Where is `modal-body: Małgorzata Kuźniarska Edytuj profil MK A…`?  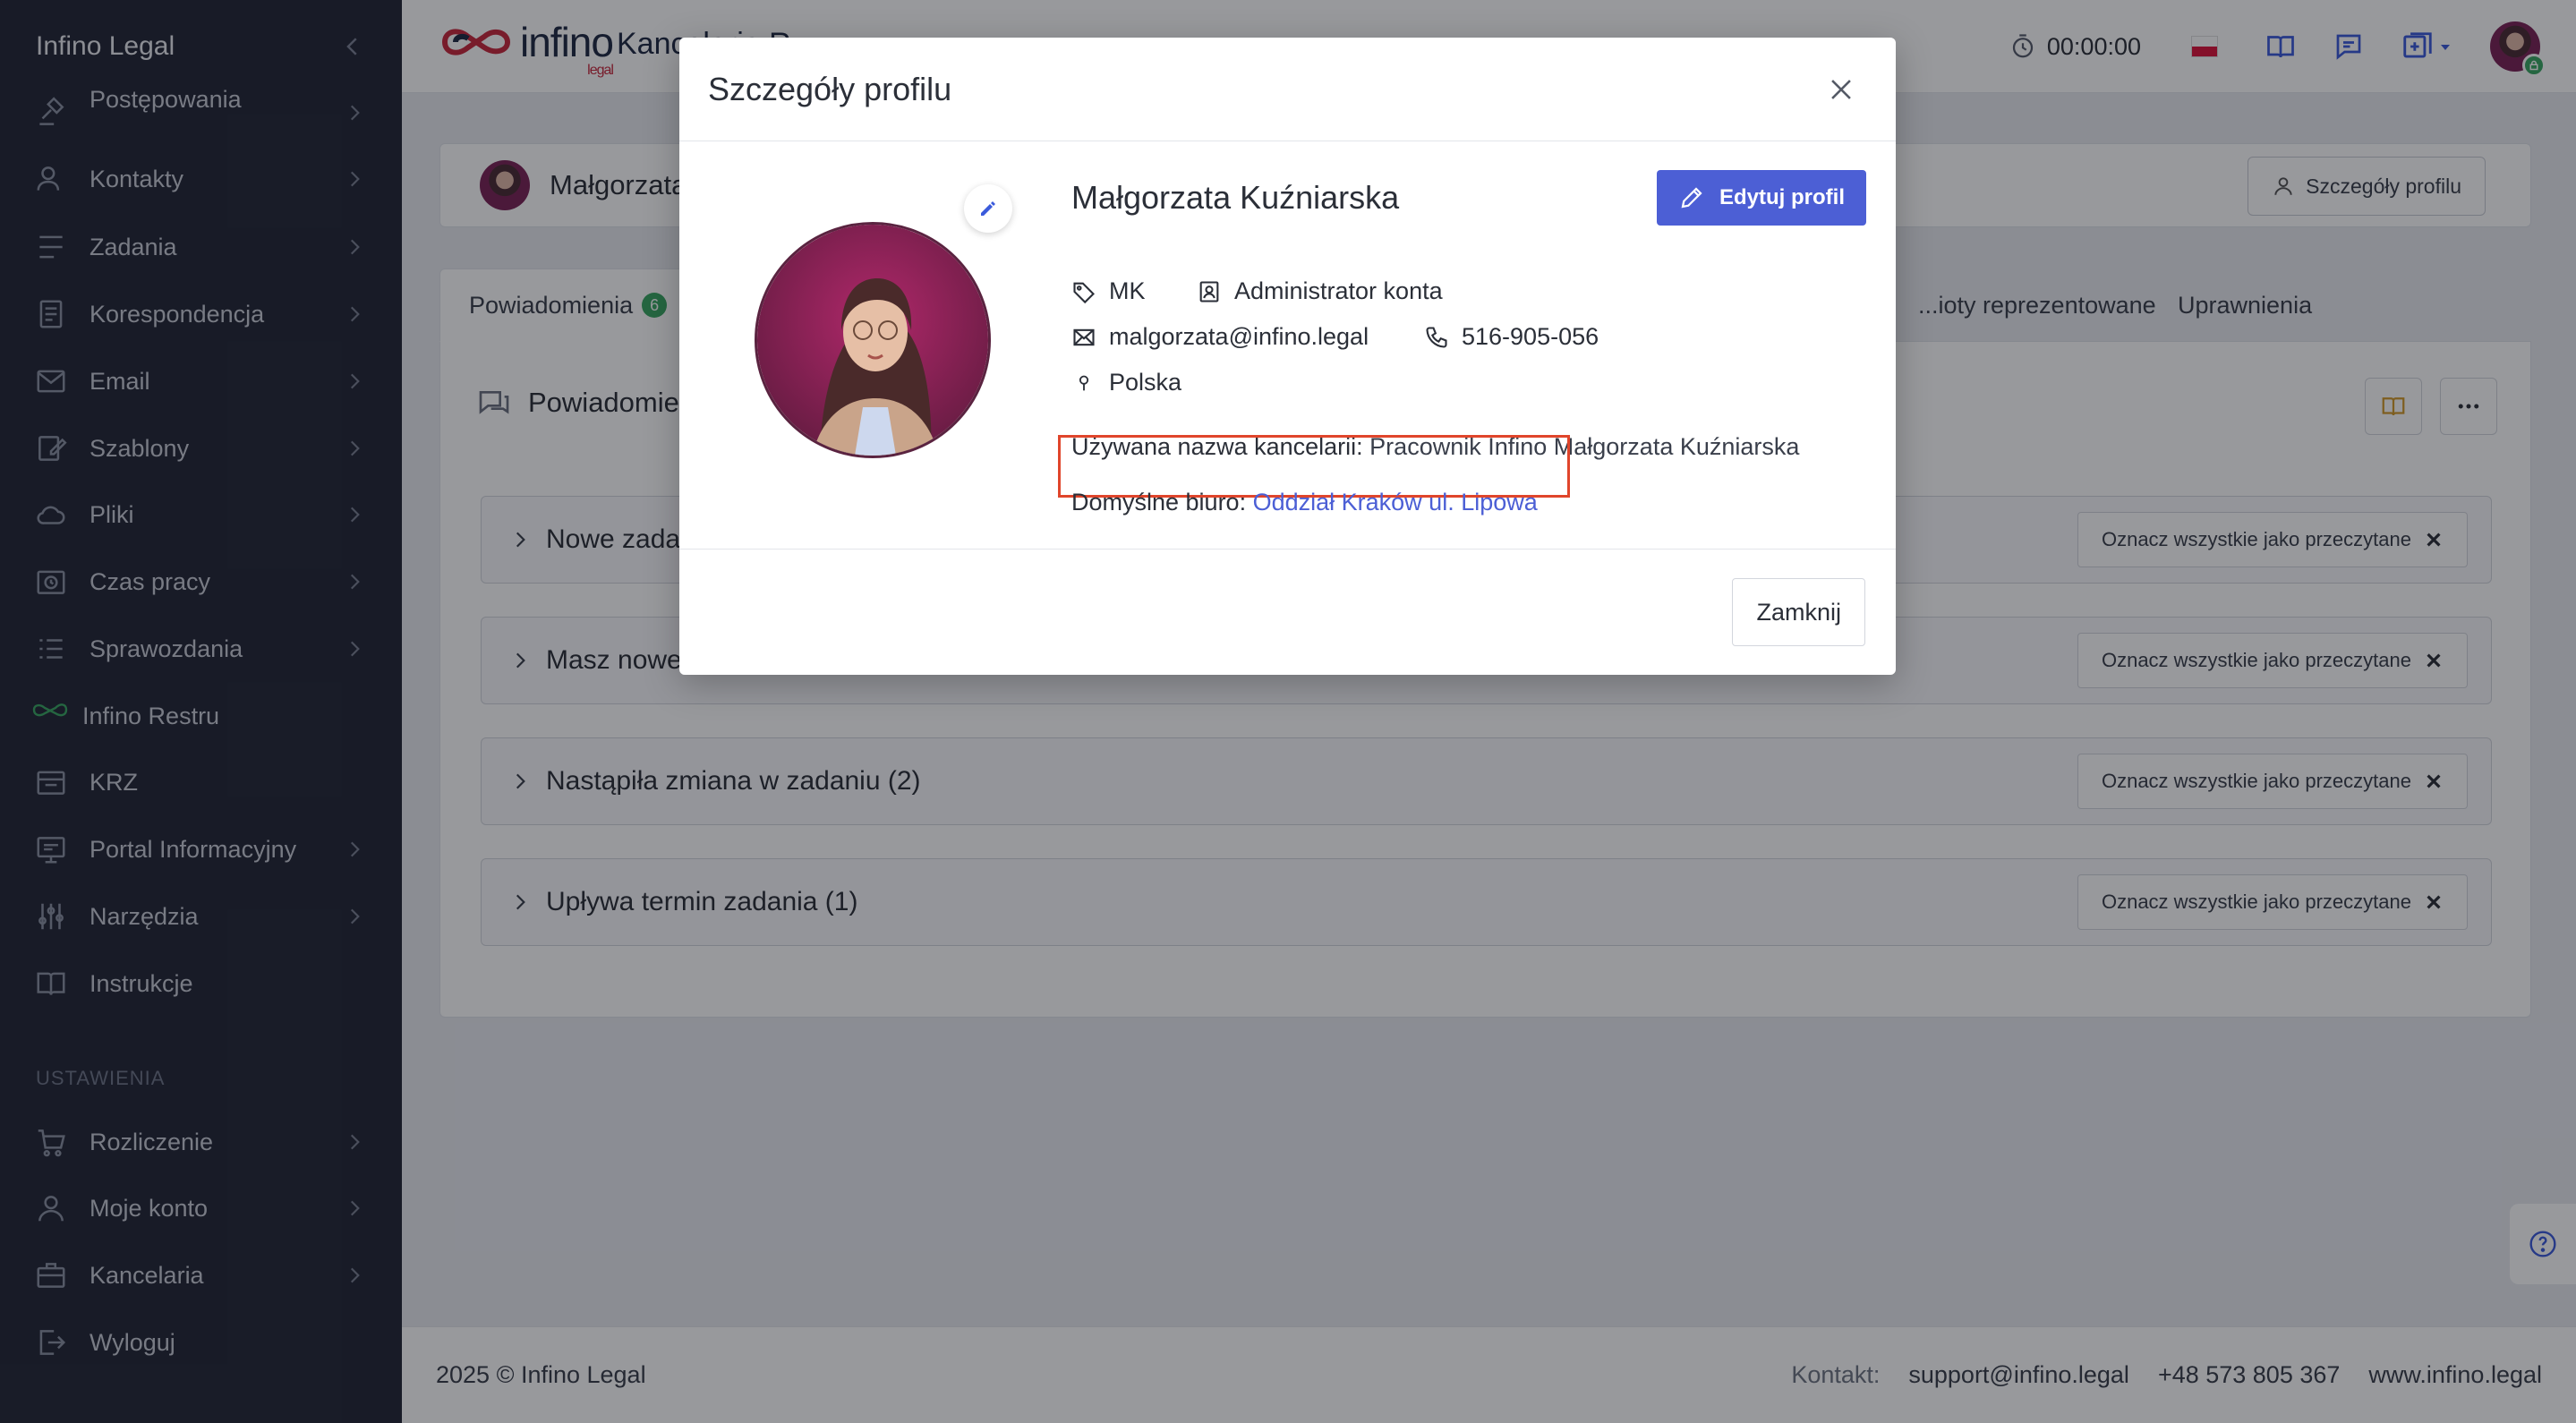
modal-body: Małgorzata Kuźniarska Edytuj profil MK A… is located at coordinates (1287, 345).